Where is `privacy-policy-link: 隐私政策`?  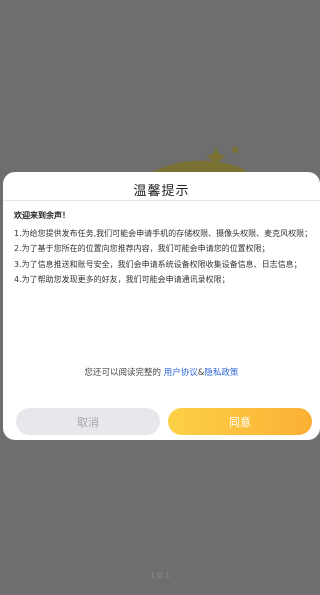 privacy-policy-link: 隐私政策 is located at coordinates (221, 373).